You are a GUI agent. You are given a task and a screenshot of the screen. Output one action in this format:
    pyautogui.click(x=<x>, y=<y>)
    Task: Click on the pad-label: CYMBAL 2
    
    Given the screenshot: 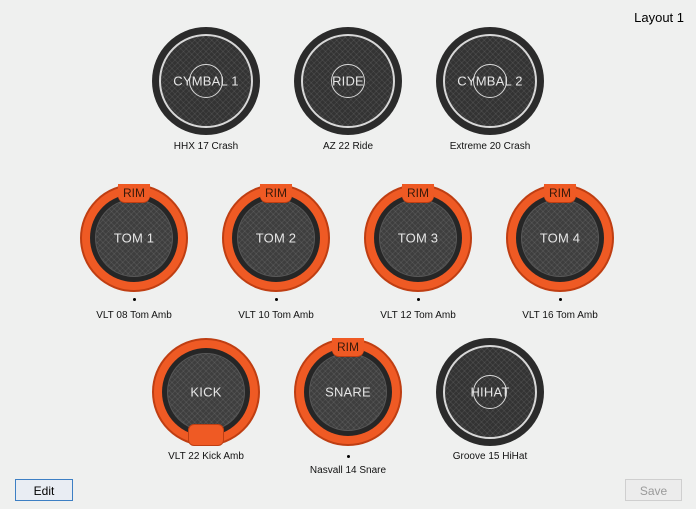 What is the action you would take?
    pyautogui.click(x=490, y=81)
    